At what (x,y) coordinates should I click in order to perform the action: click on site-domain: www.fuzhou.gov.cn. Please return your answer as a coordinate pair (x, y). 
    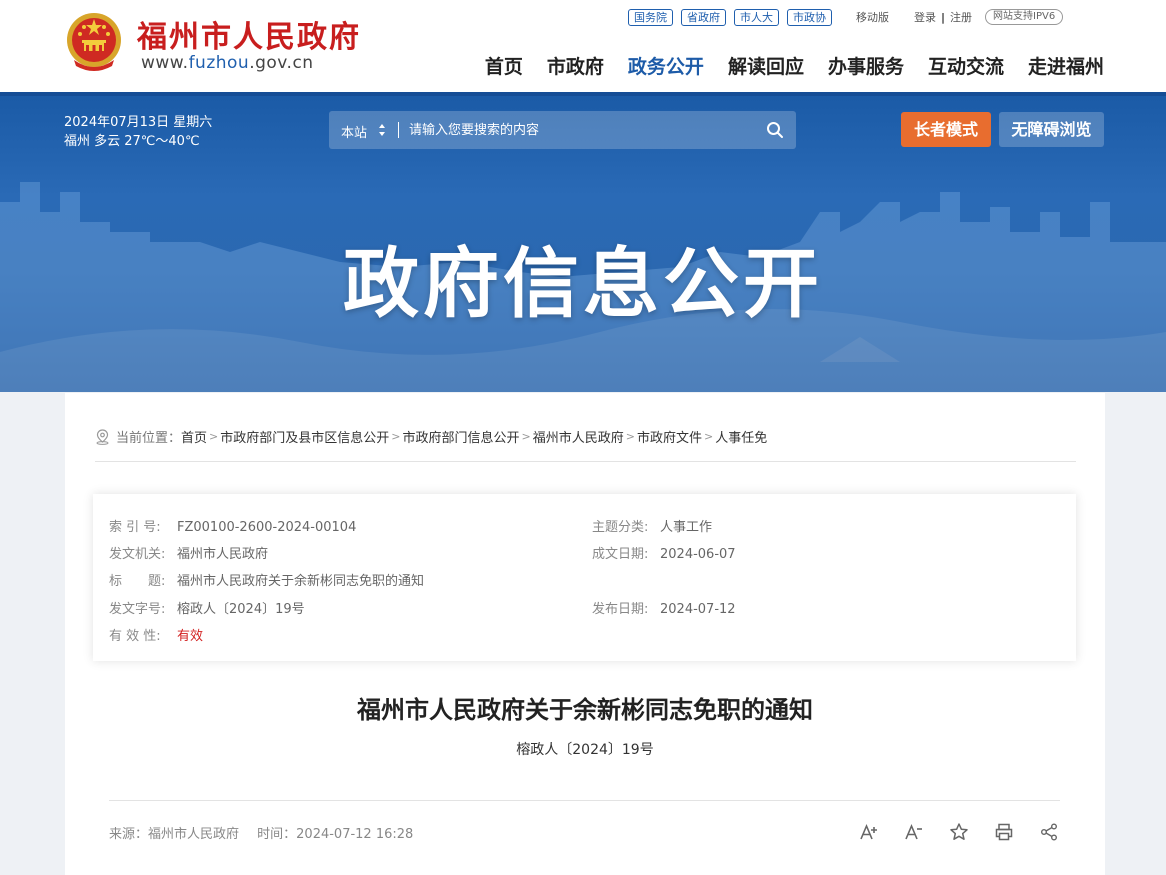
    Looking at the image, I should click on (227, 63).